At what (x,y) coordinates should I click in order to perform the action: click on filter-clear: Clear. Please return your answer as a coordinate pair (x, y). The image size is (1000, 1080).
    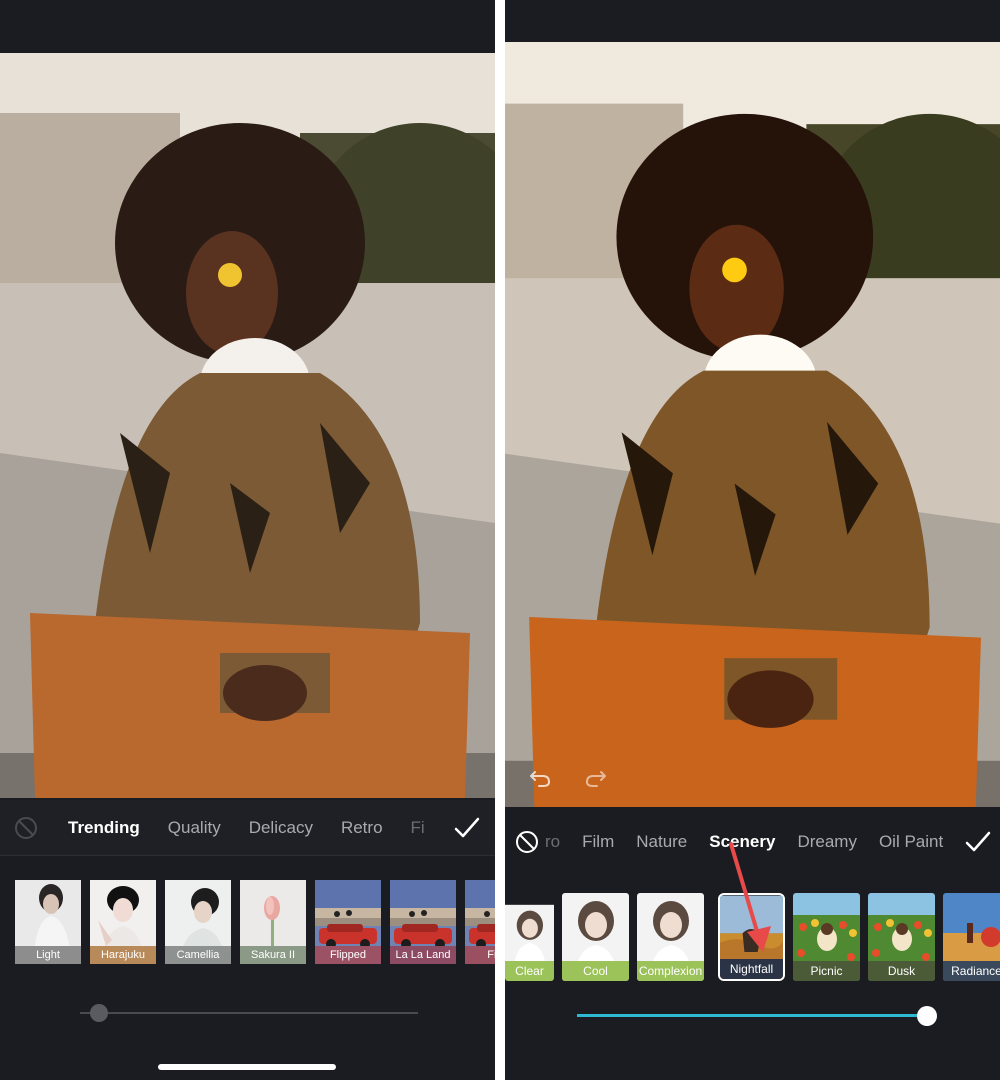
    Looking at the image, I should click on (529, 937).